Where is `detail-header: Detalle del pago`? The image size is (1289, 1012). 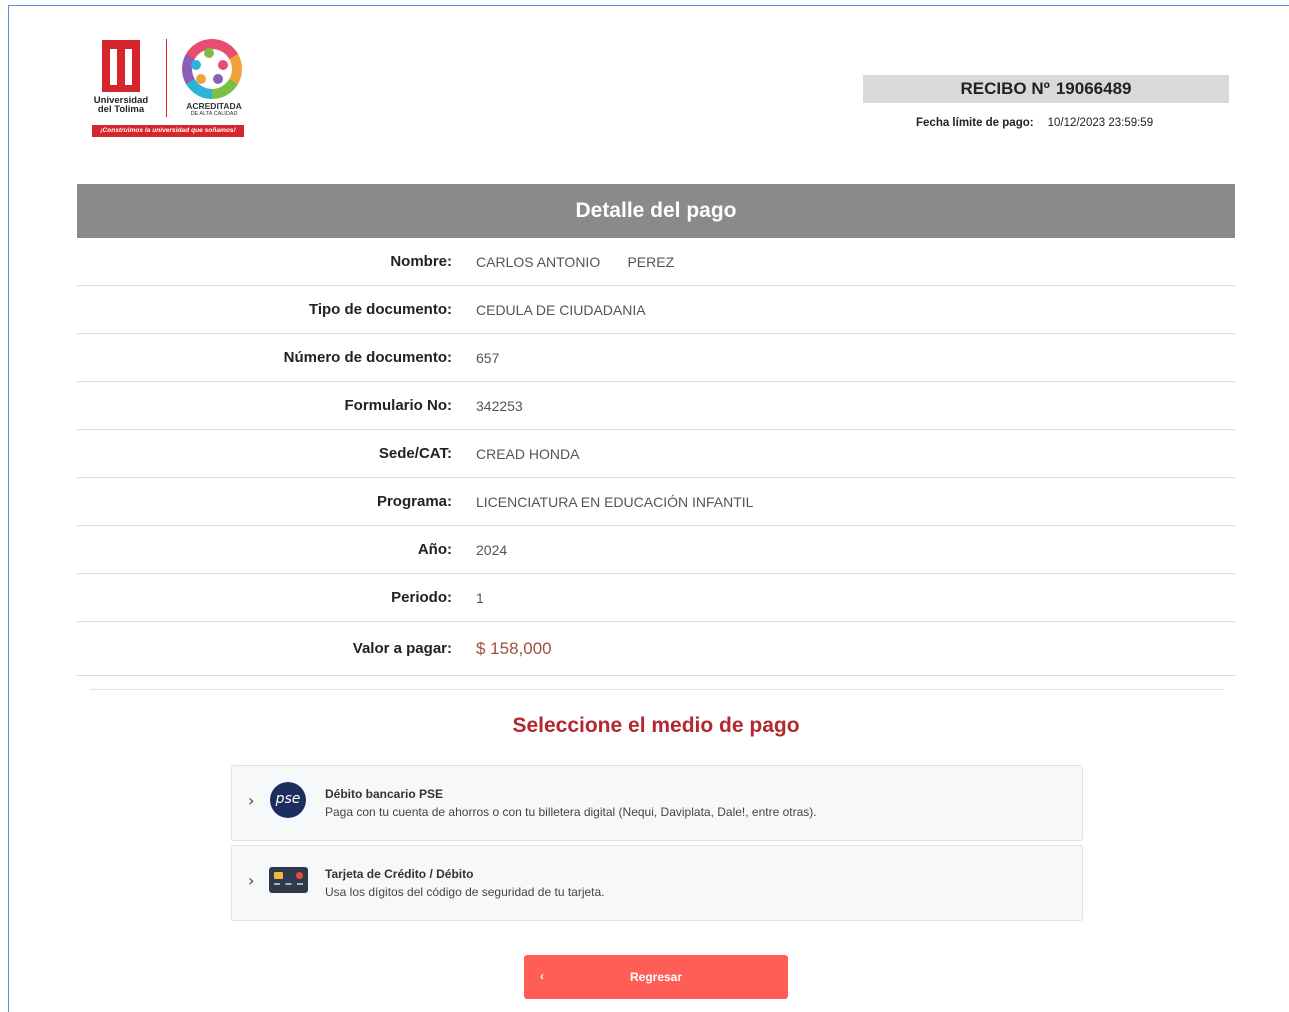 detail-header: Detalle del pago is located at coordinates (656, 211).